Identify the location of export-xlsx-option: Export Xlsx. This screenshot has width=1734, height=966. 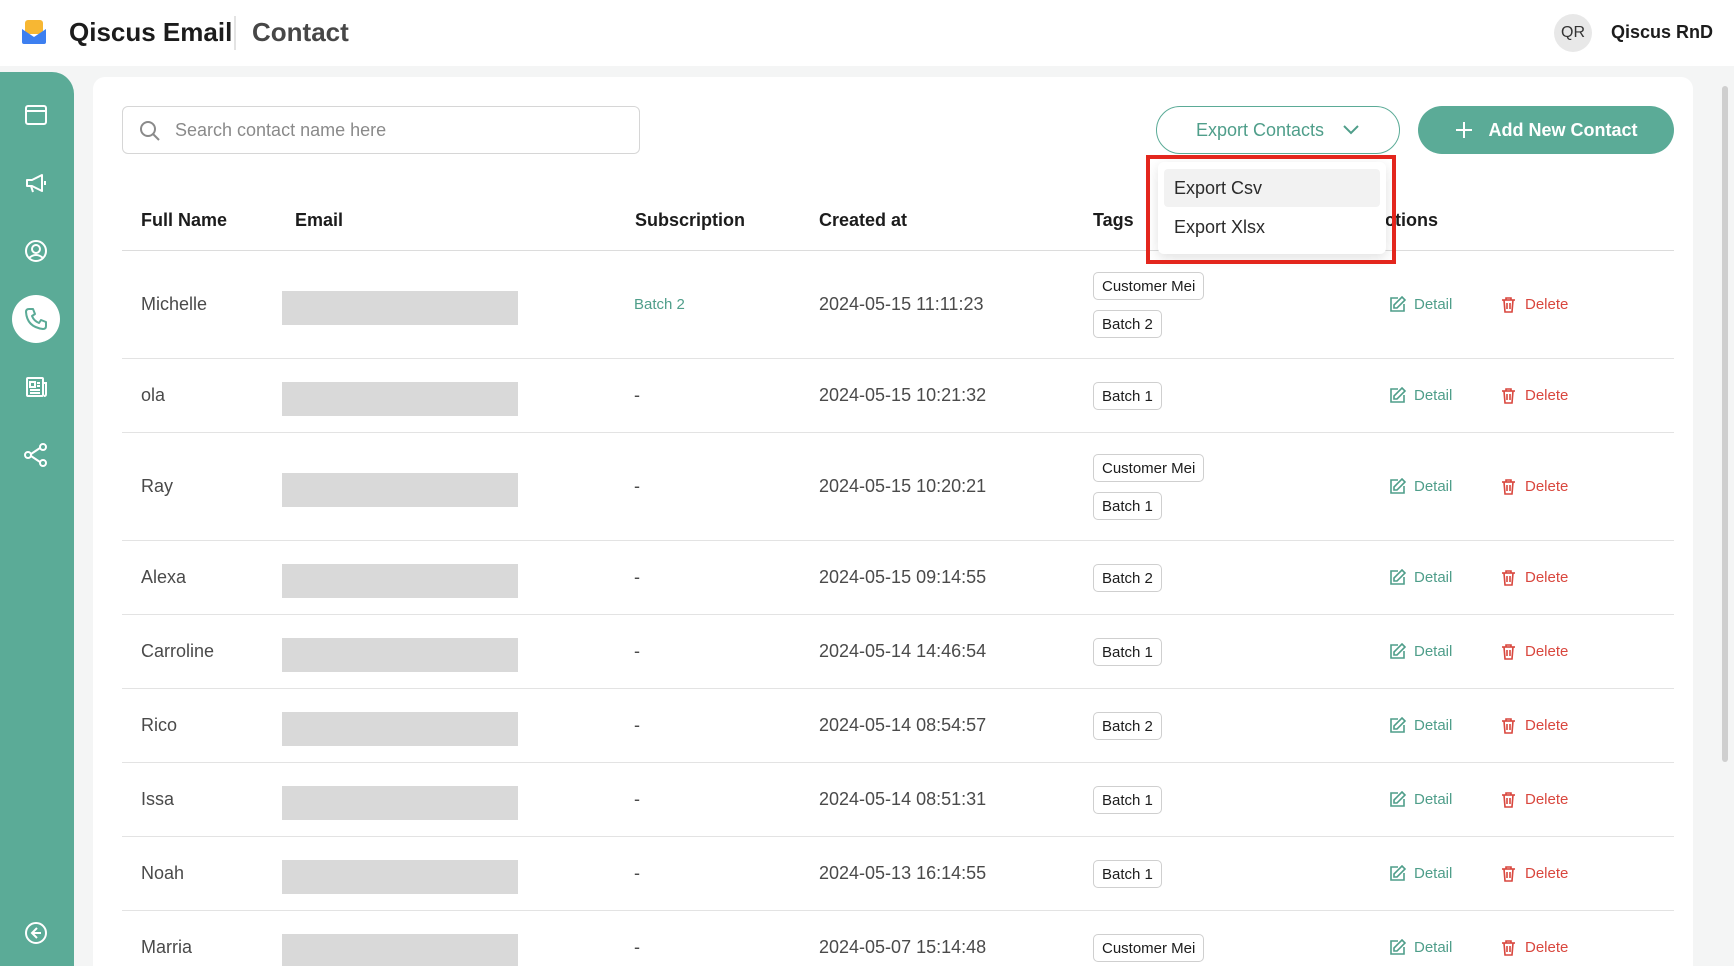
(1272, 227).